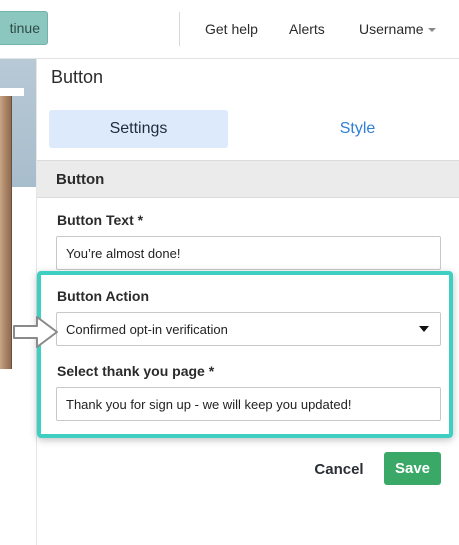 The height and width of the screenshot is (545, 459). I want to click on get-help-link: Get help, so click(231, 29).